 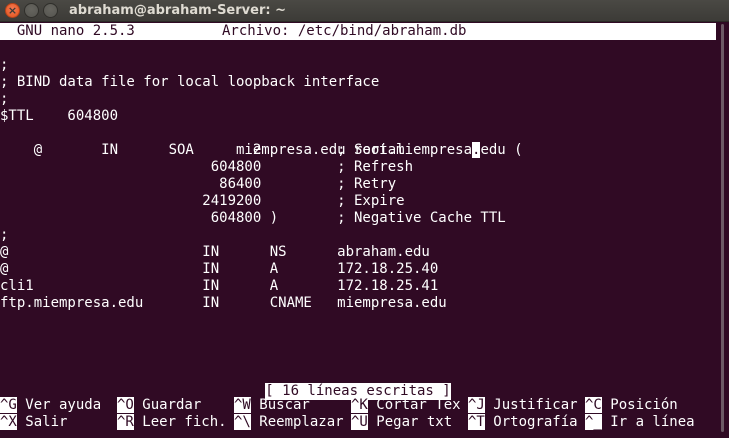 What do you see at coordinates (167, 405) in the screenshot?
I see `shortcut-label: Guardar` at bounding box center [167, 405].